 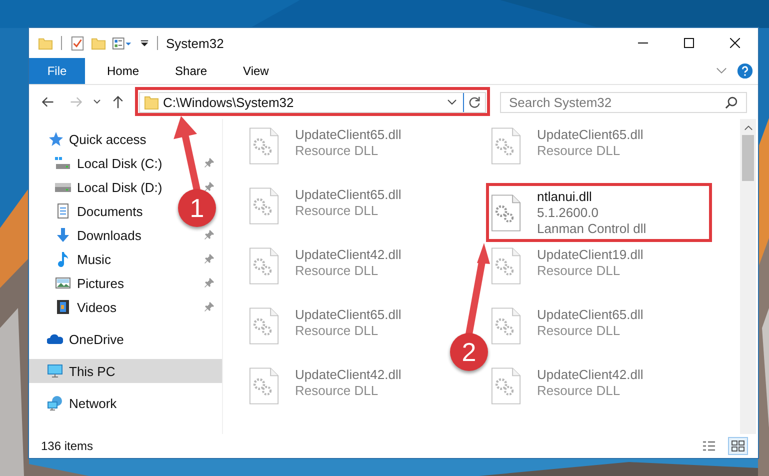 What do you see at coordinates (101, 211) in the screenshot?
I see `nav-item: Documents` at bounding box center [101, 211].